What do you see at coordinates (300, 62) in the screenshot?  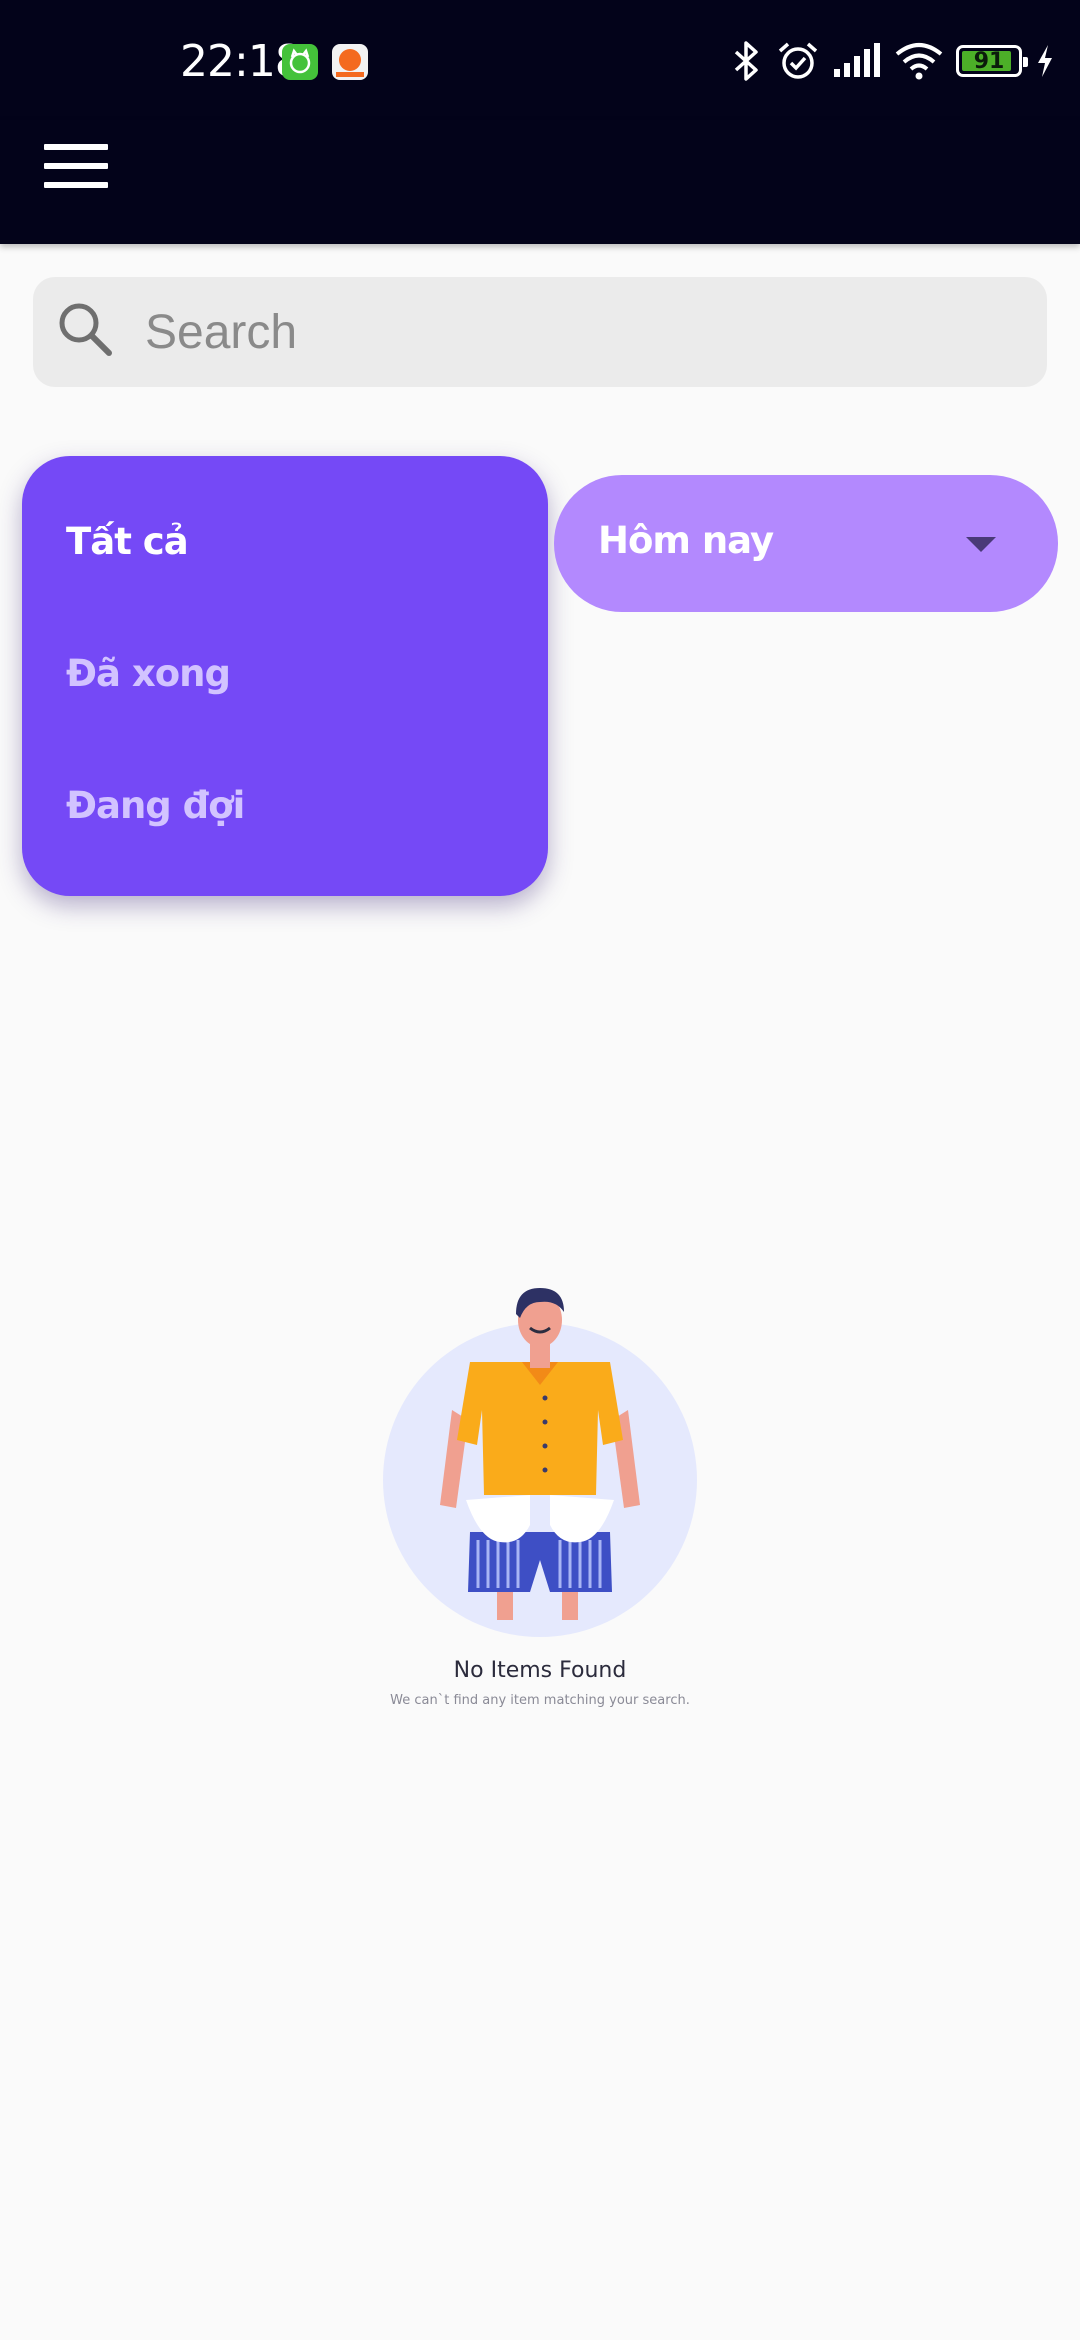 I see `cat-app-icon` at bounding box center [300, 62].